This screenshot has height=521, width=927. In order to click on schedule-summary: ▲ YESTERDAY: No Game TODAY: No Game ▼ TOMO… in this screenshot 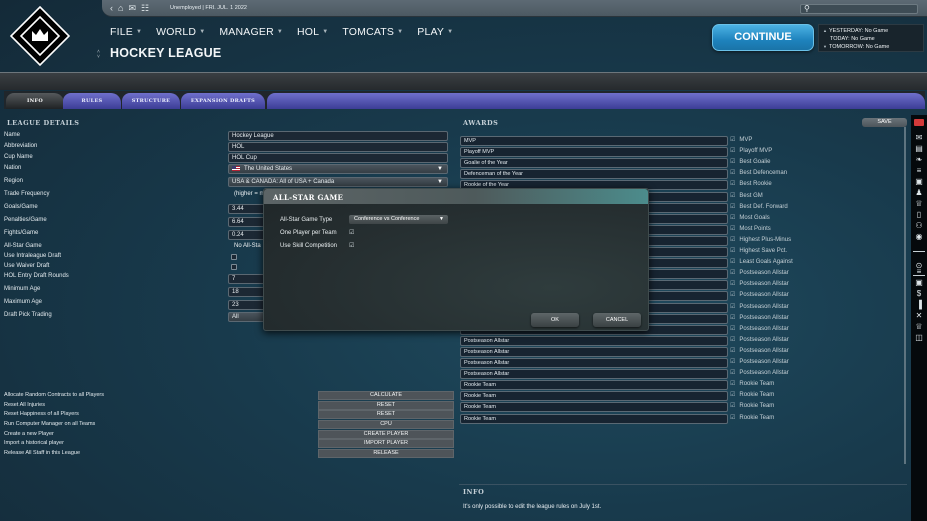, I will do `click(871, 38)`.